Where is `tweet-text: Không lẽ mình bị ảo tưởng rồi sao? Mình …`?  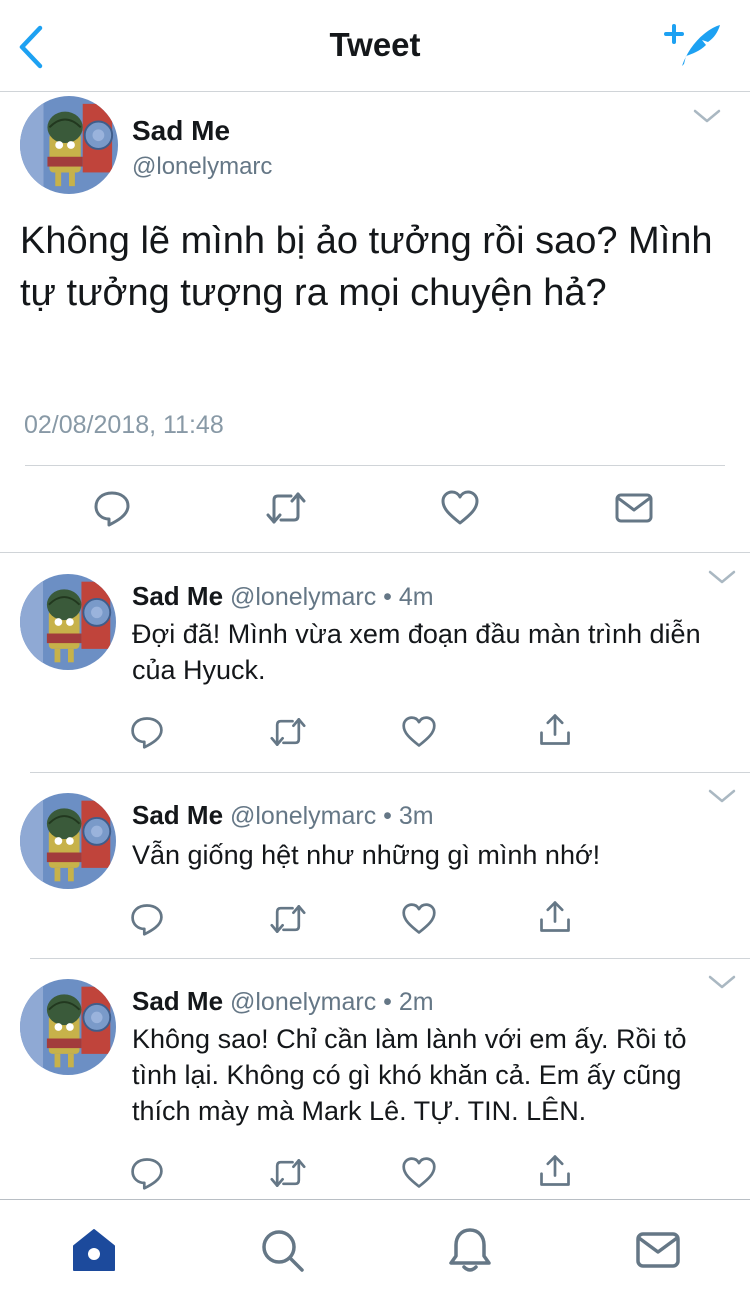
tweet-text: Không lẽ mình bị ảo tưởng rồi sao? Mình … is located at coordinates (366, 267).